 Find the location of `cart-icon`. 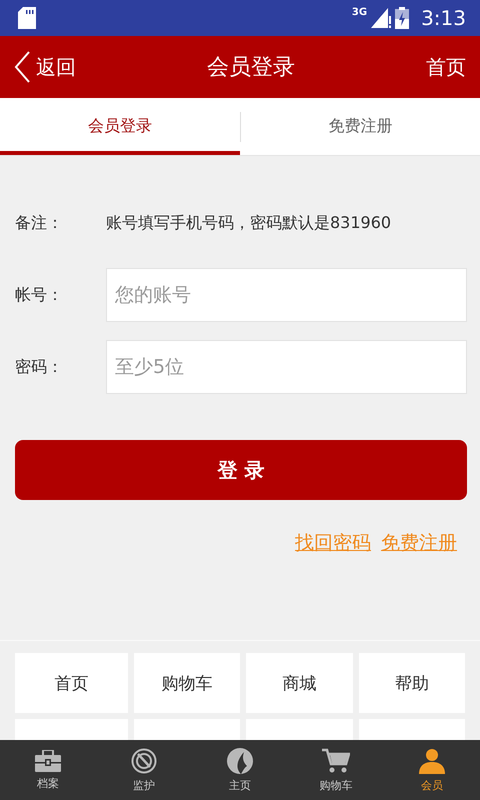

cart-icon is located at coordinates (336, 761).